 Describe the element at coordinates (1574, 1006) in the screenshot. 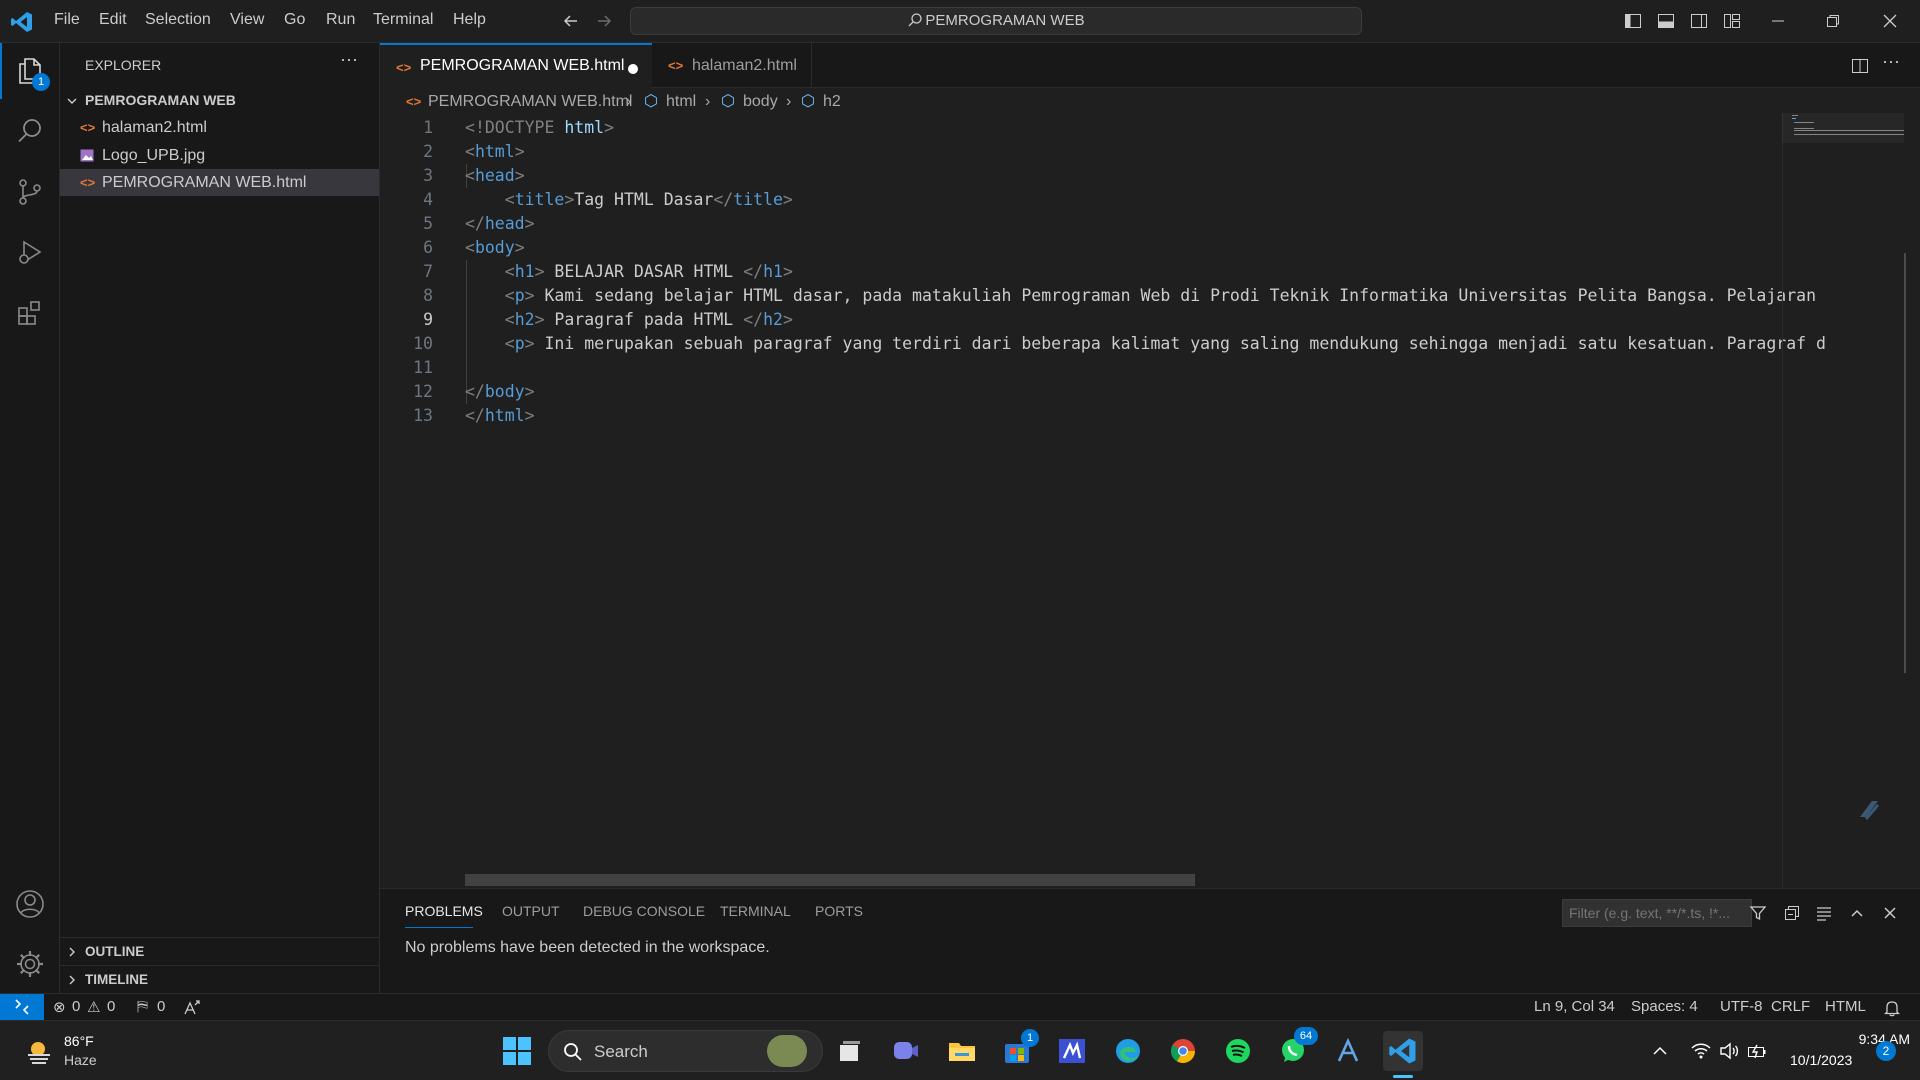

I see `cursor-position: Ln 9, Col 34` at that location.